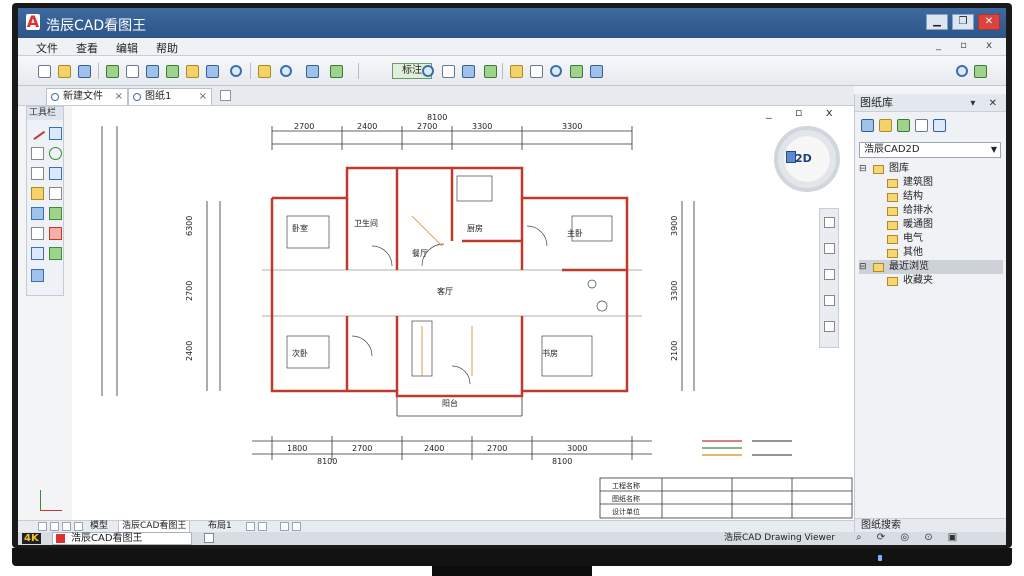  I want to click on tree-item: 建筑图, so click(931, 183).